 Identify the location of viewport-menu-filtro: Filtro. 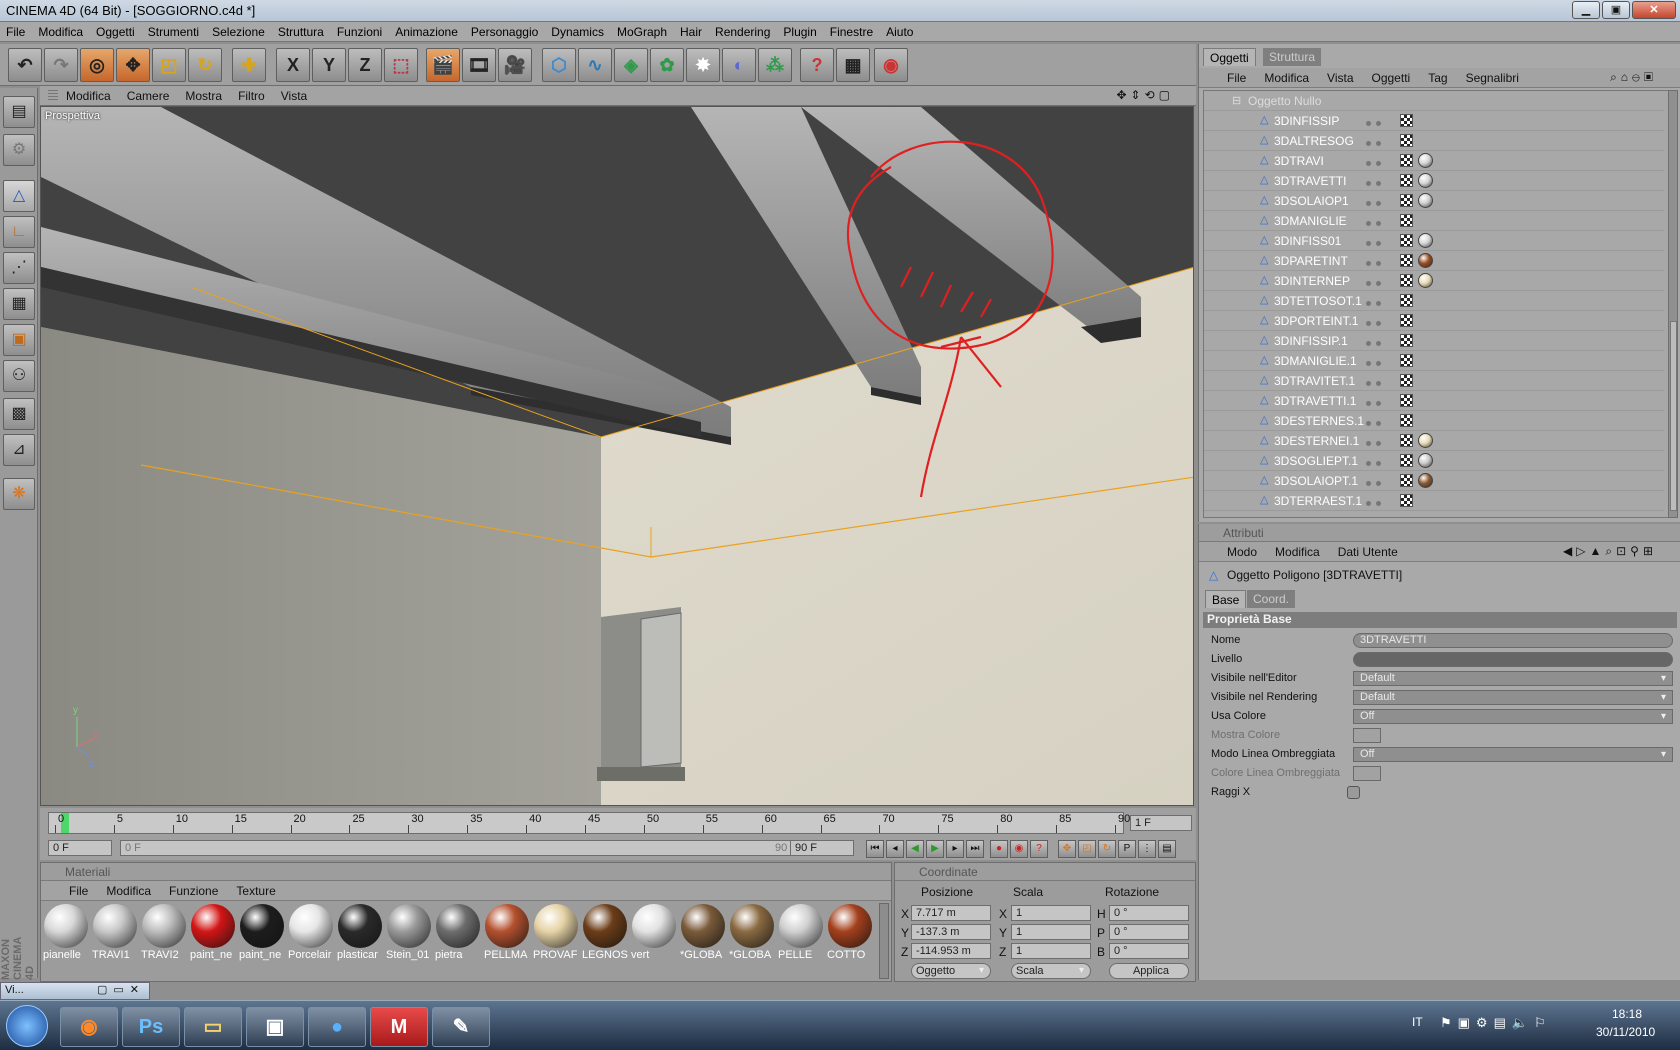
(251, 96).